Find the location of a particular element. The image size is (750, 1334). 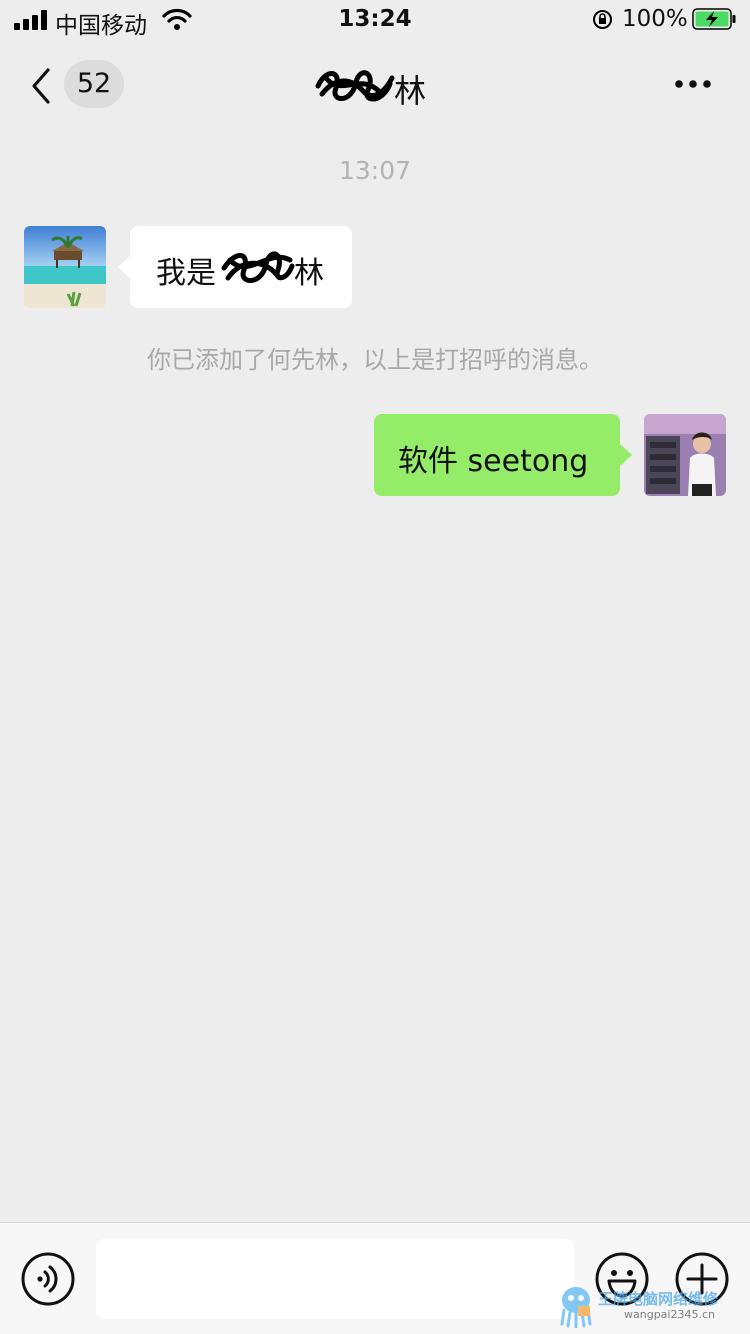

watermark-mascot-icon is located at coordinates (576, 1307).